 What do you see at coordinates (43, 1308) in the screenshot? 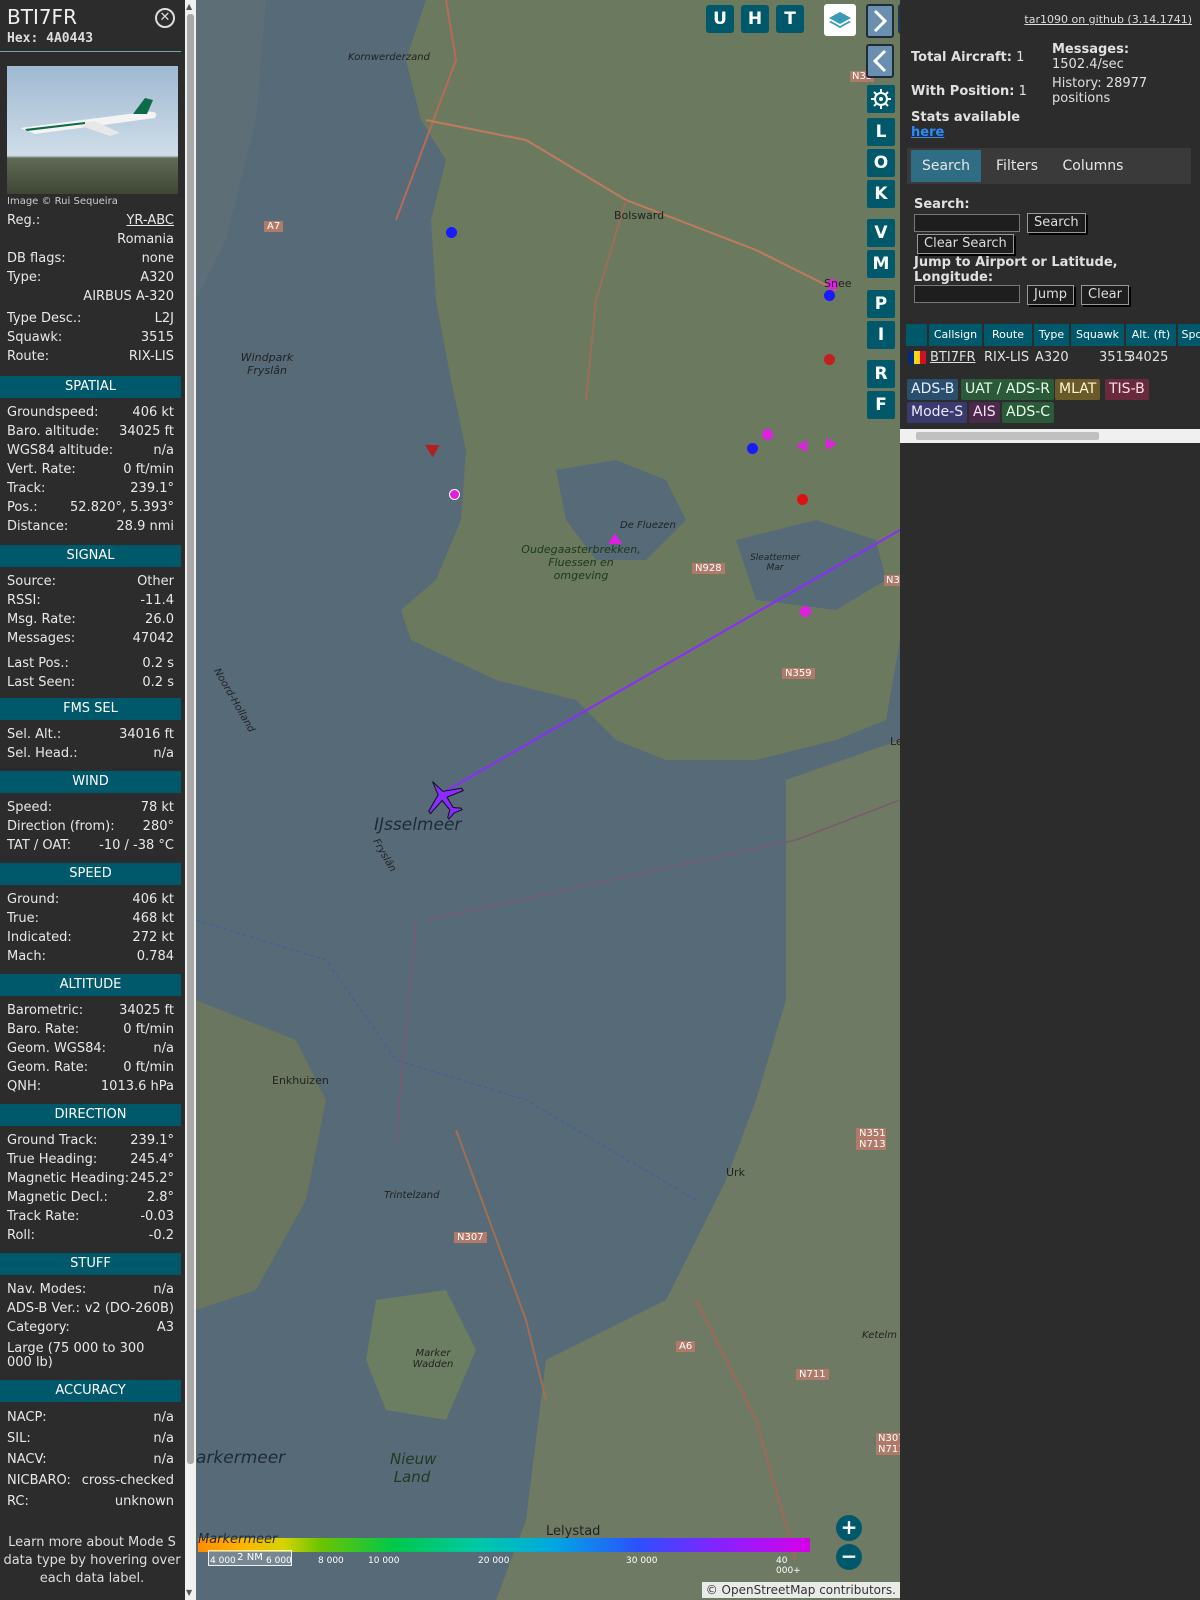
I see `info-row-label: ADS-B Ver.:` at bounding box center [43, 1308].